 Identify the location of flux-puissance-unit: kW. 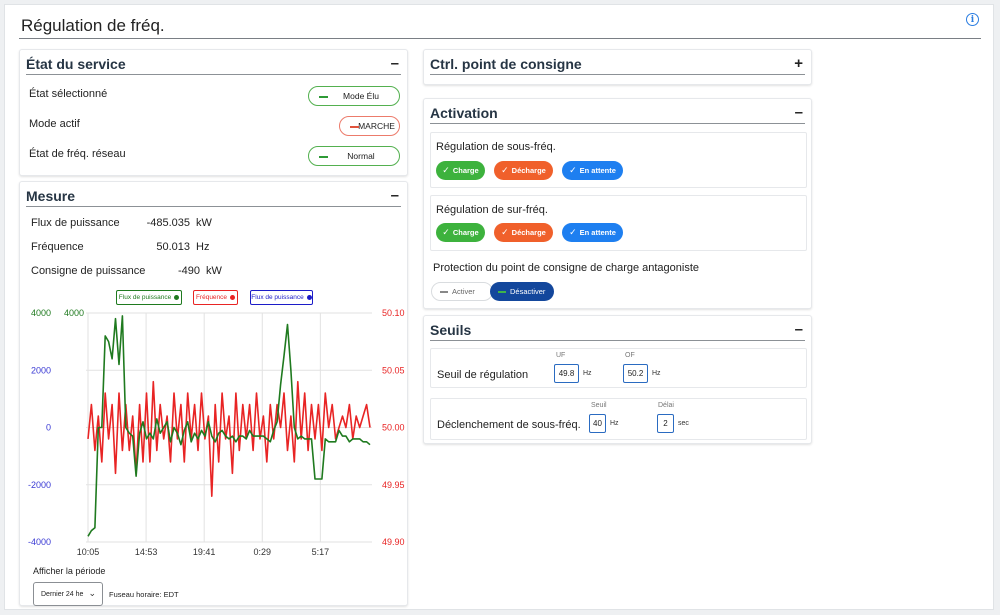
(204, 223).